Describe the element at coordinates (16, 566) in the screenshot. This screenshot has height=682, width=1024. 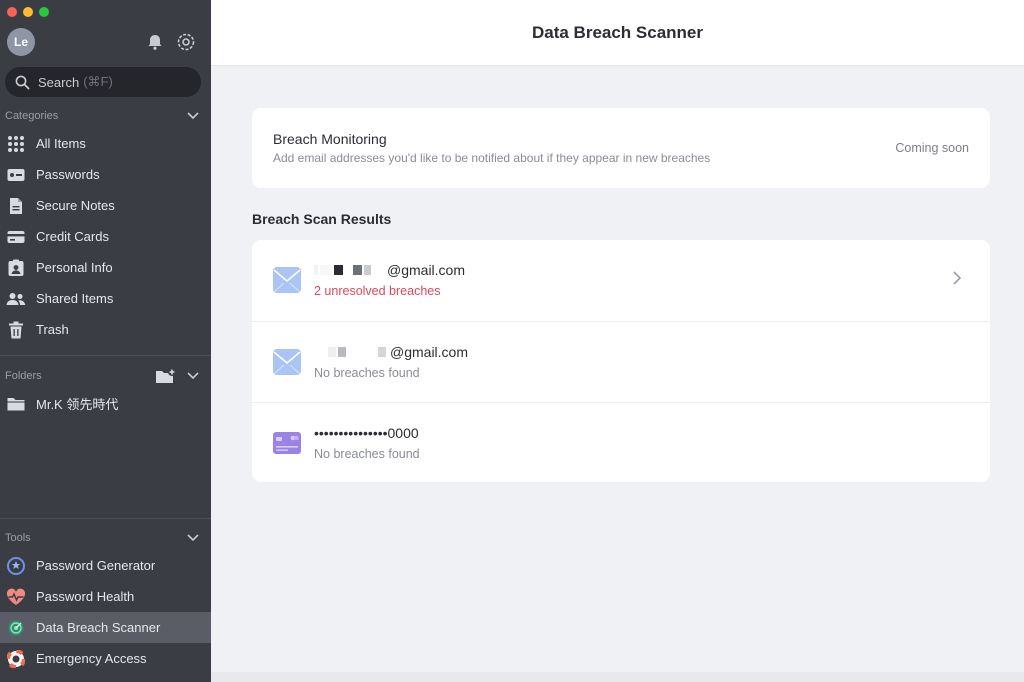
I see `password-generator-icon` at that location.